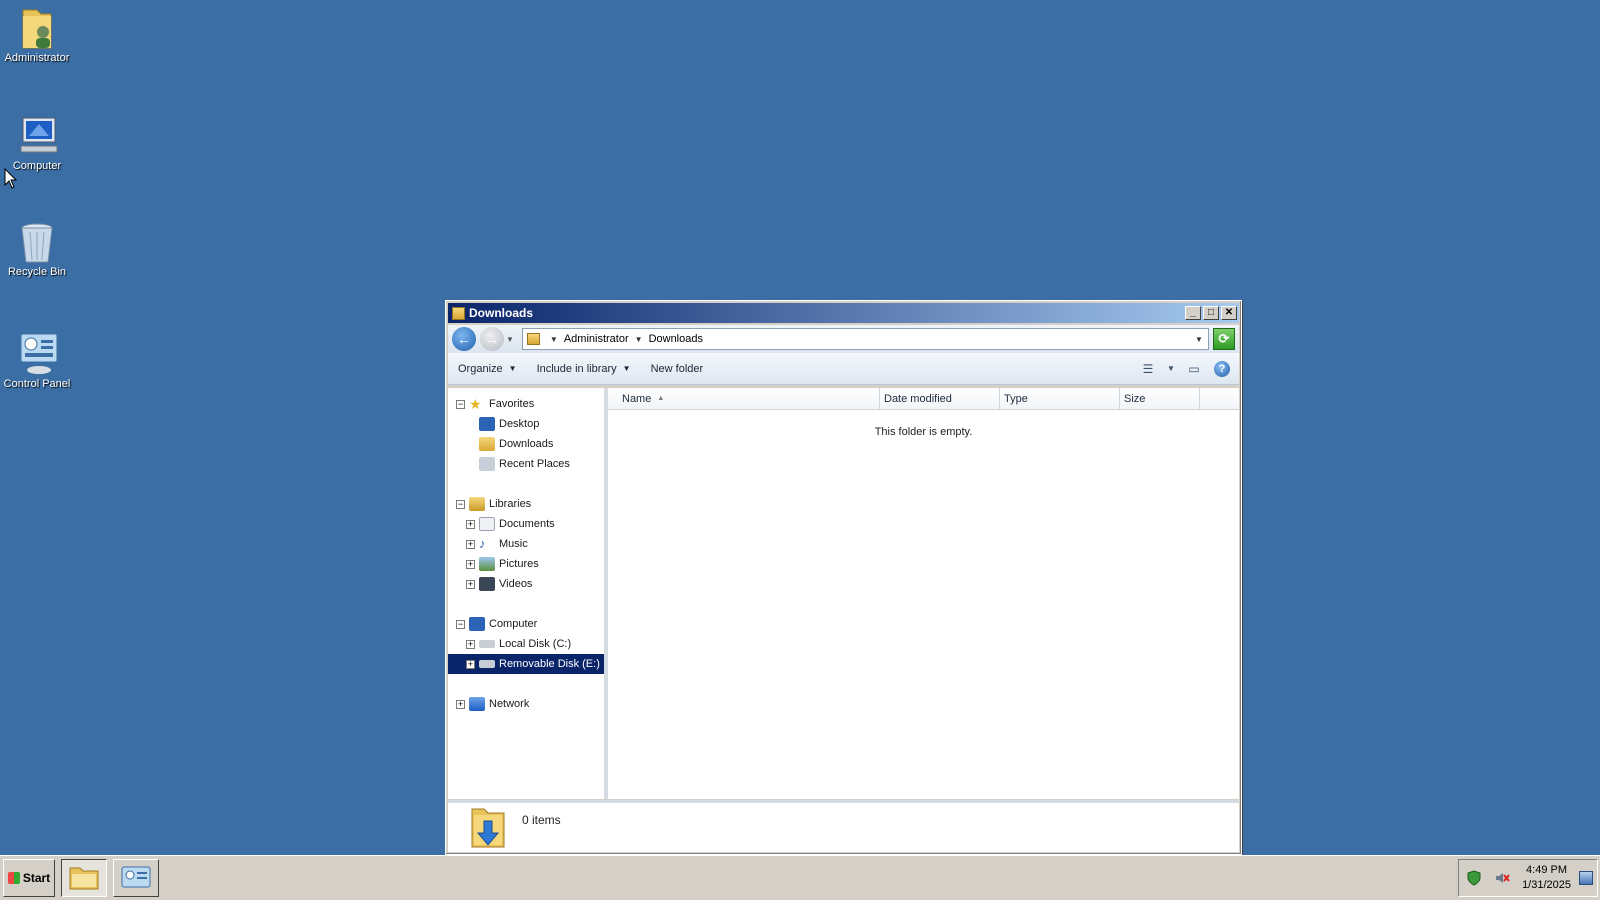  I want to click on address-box: ▼ Administrator ▼ Downloads ▼, so click(865, 339).